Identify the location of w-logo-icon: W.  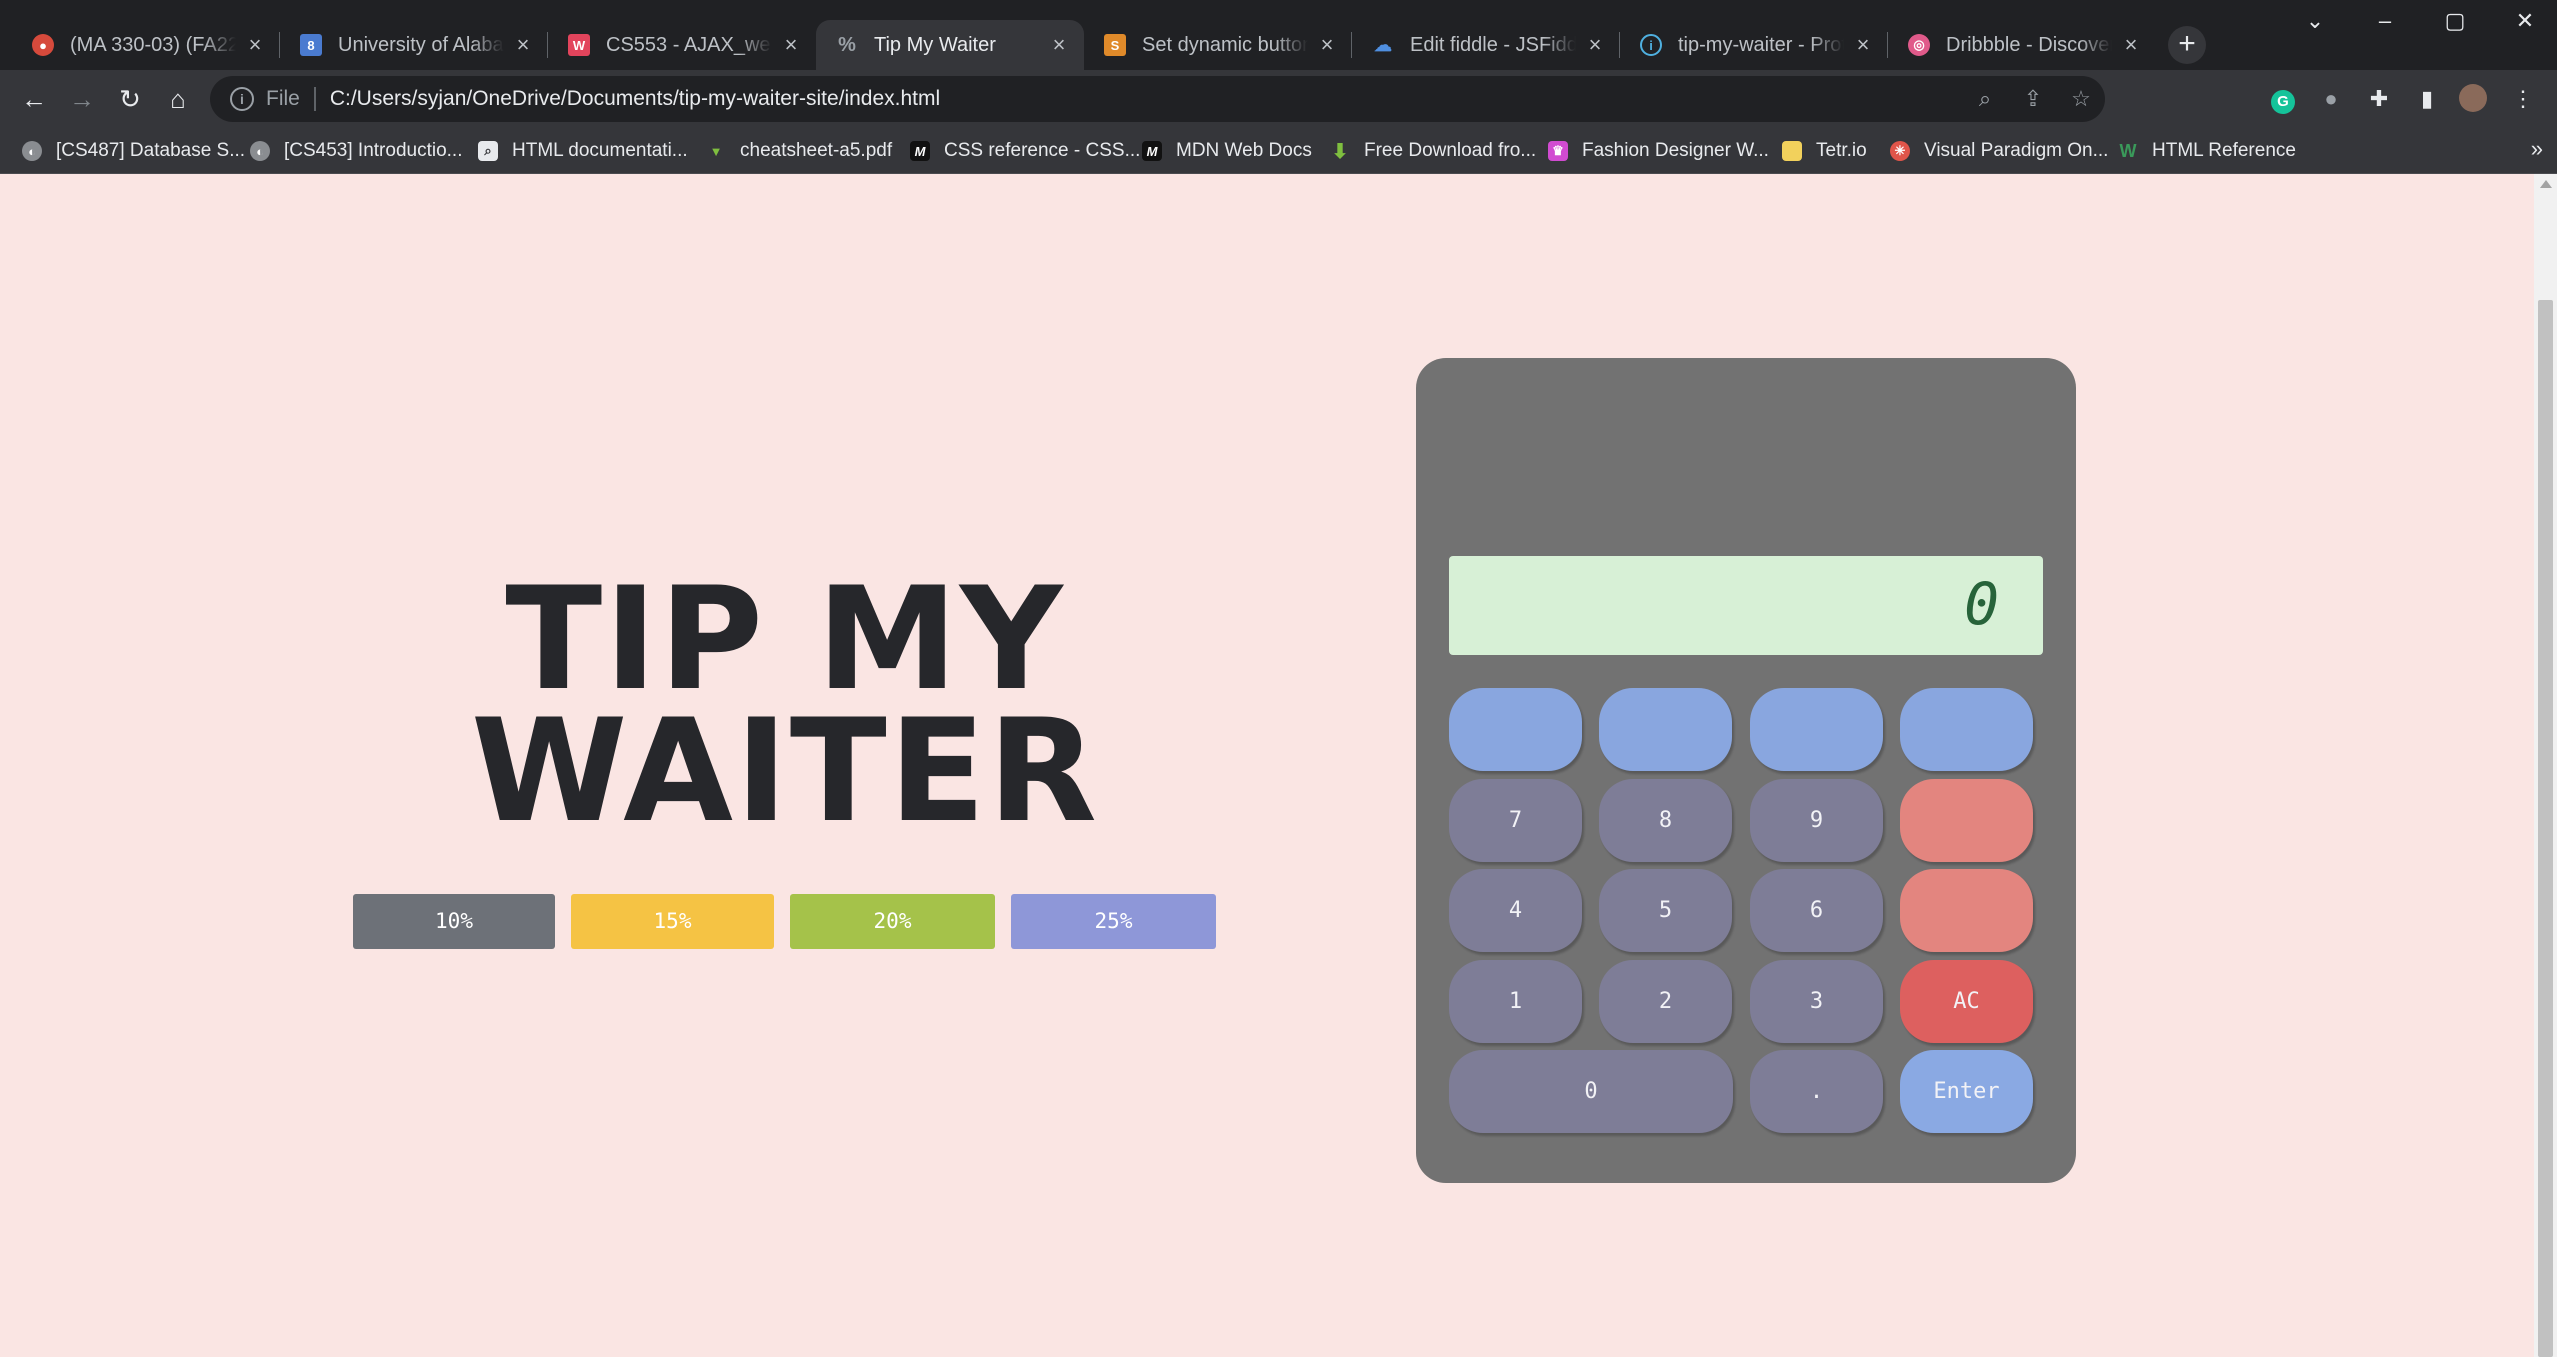
(579, 45).